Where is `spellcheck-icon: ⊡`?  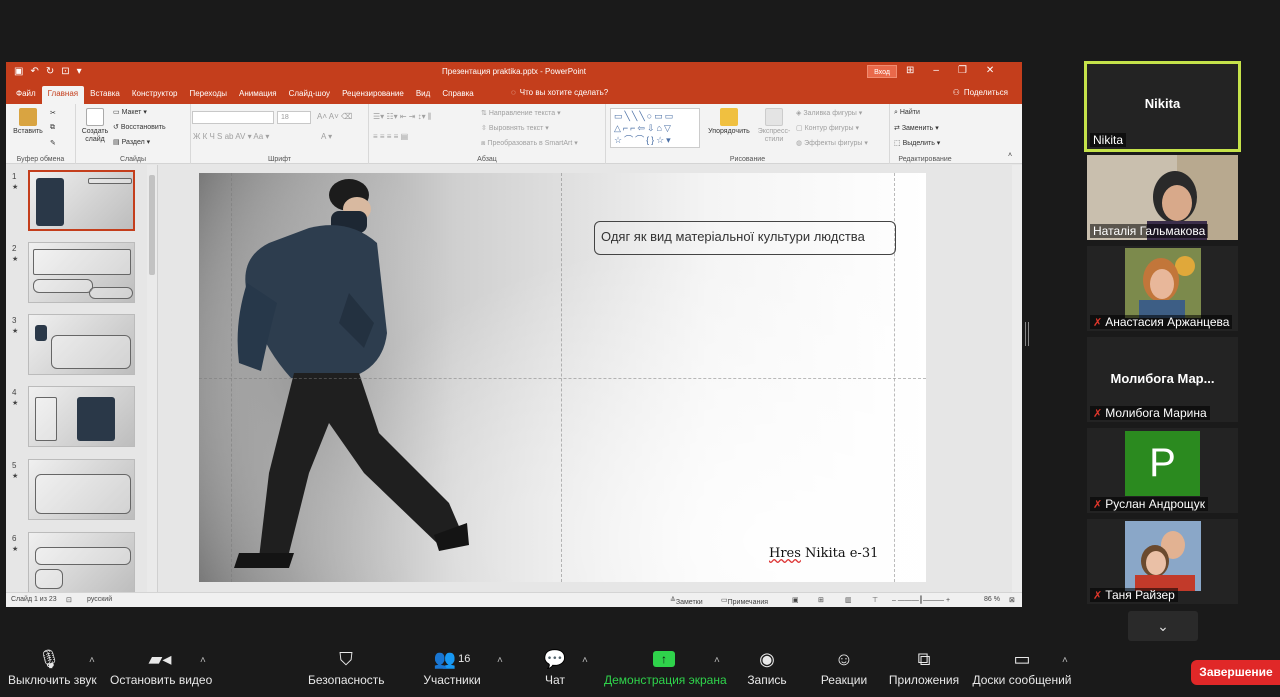 spellcheck-icon: ⊡ is located at coordinates (69, 600).